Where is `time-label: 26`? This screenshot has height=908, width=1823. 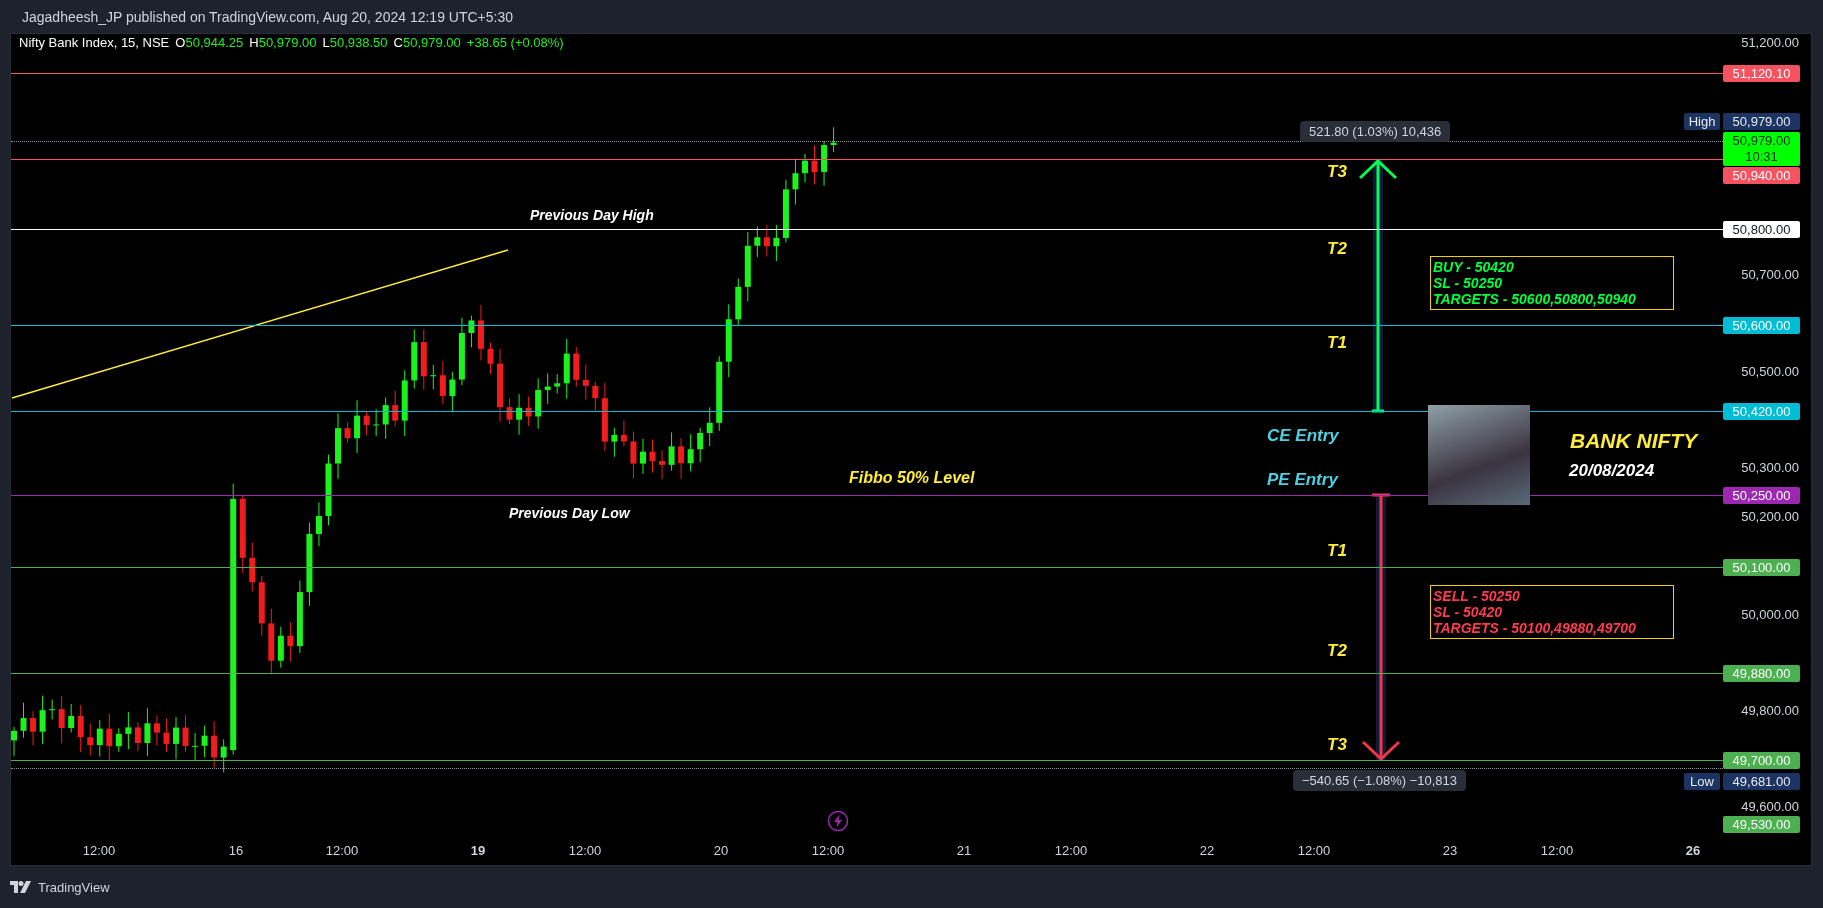
time-label: 26 is located at coordinates (1693, 850).